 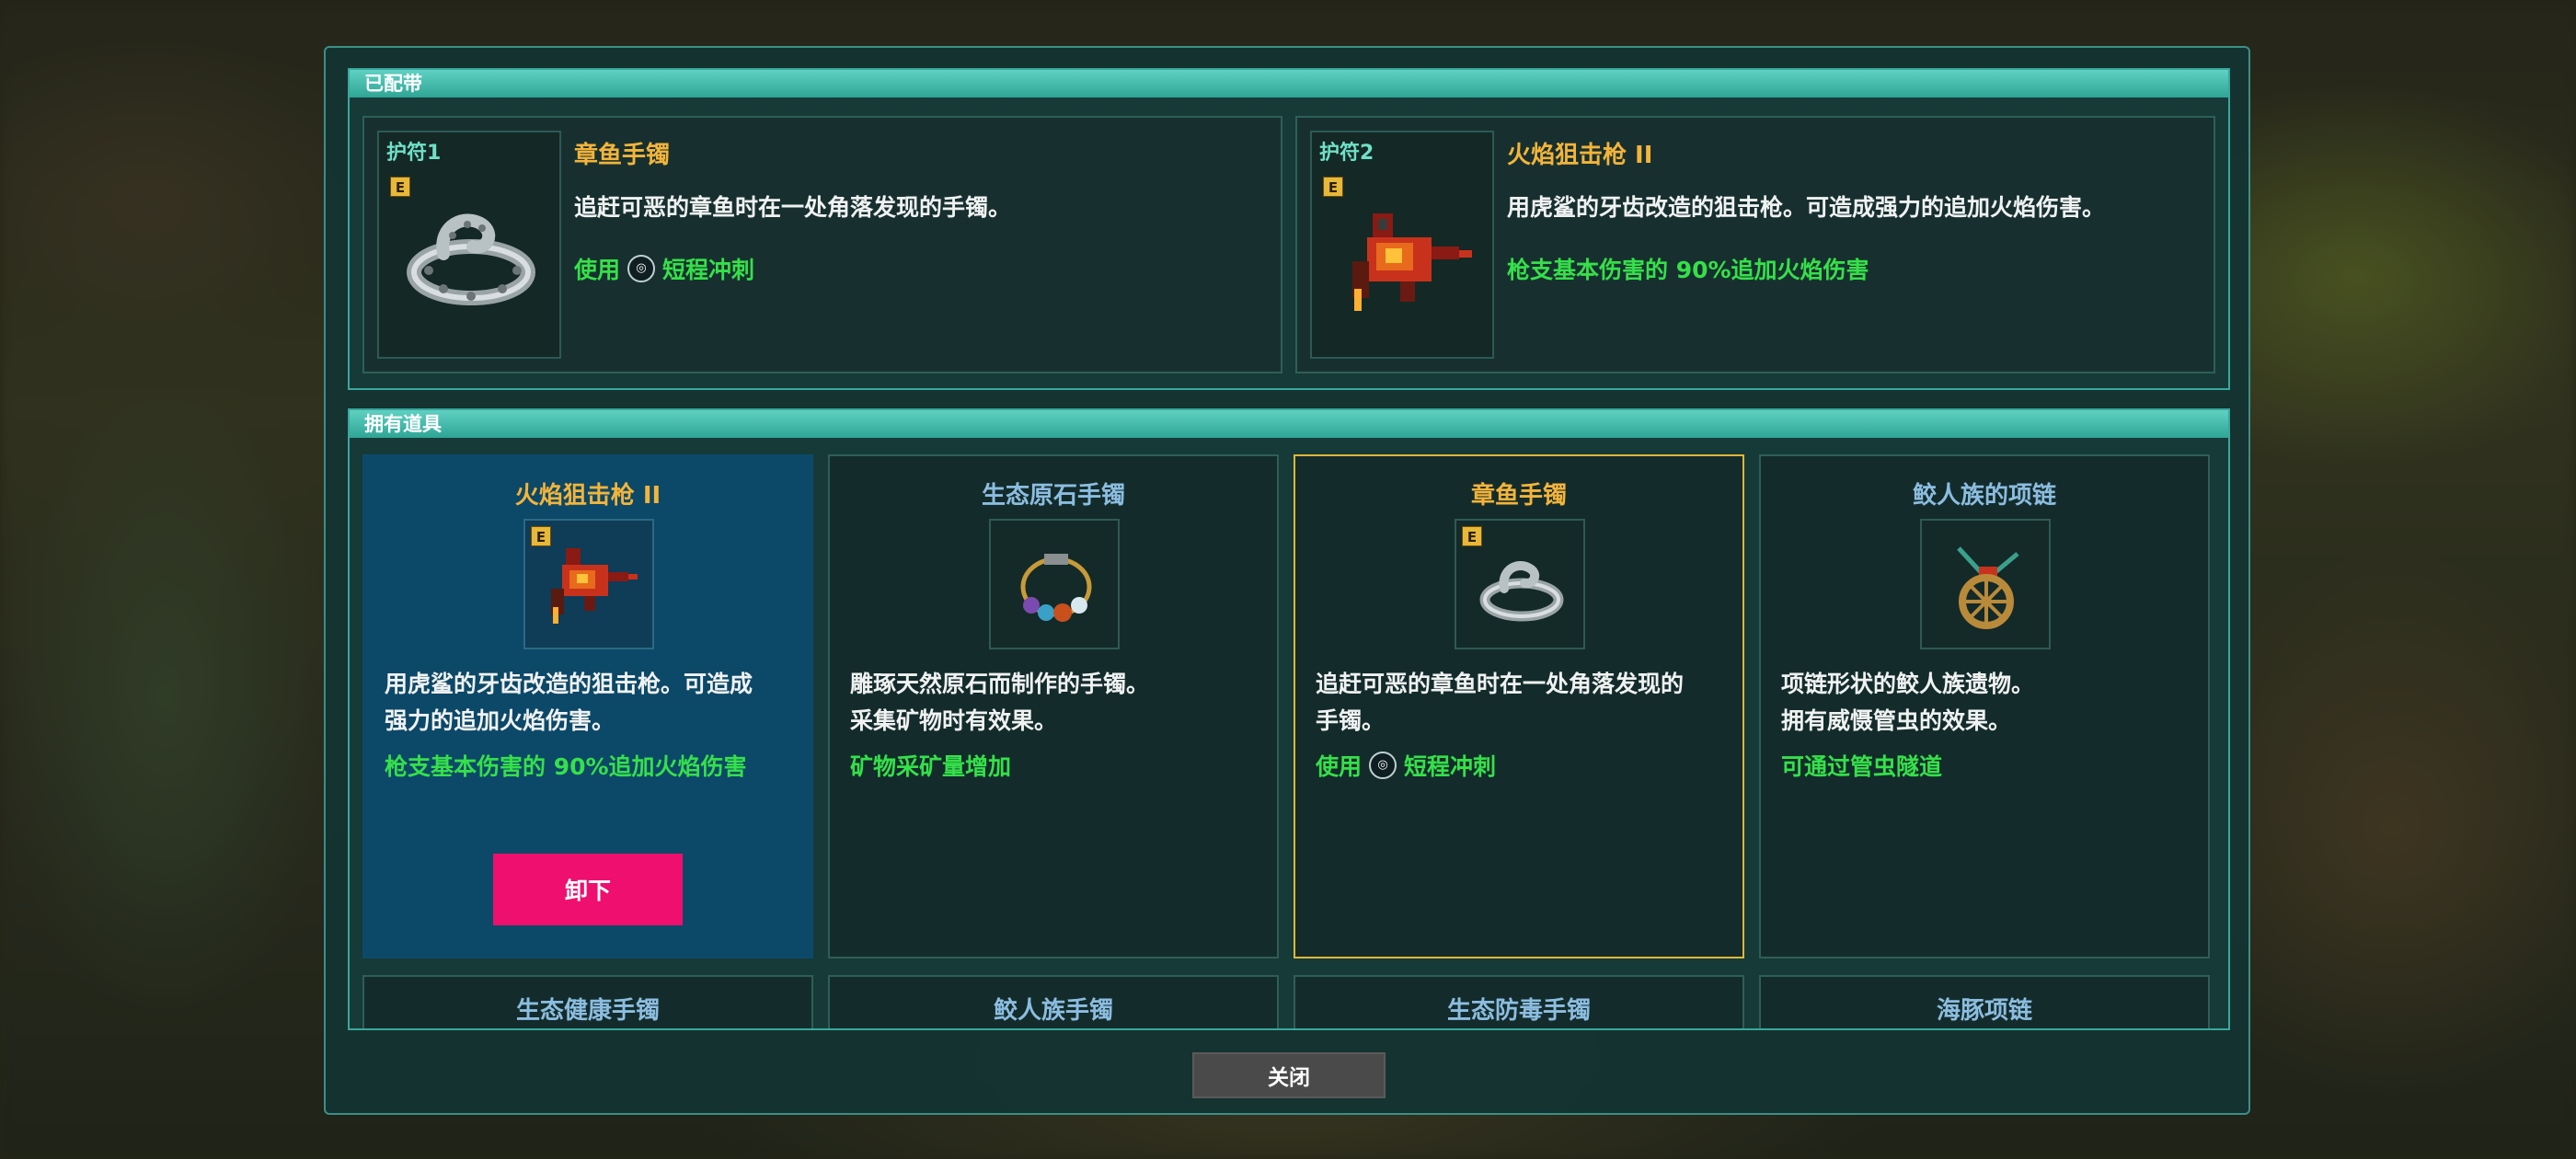 What do you see at coordinates (1518, 496) in the screenshot?
I see `item-name: 章鱼手镯` at bounding box center [1518, 496].